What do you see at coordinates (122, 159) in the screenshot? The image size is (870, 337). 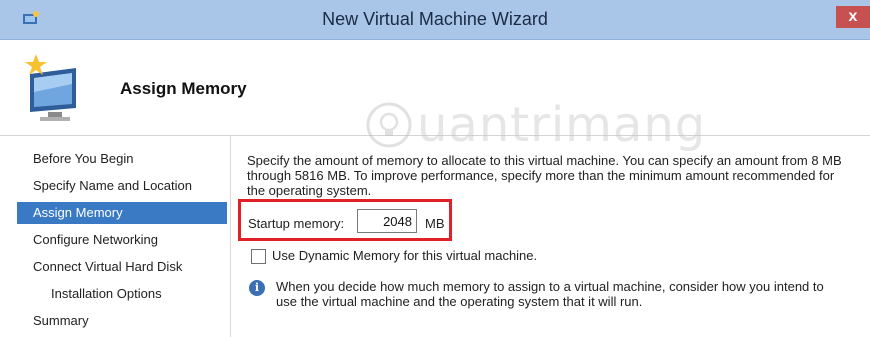 I see `nav-item-before-you-begin: Before You Begin` at bounding box center [122, 159].